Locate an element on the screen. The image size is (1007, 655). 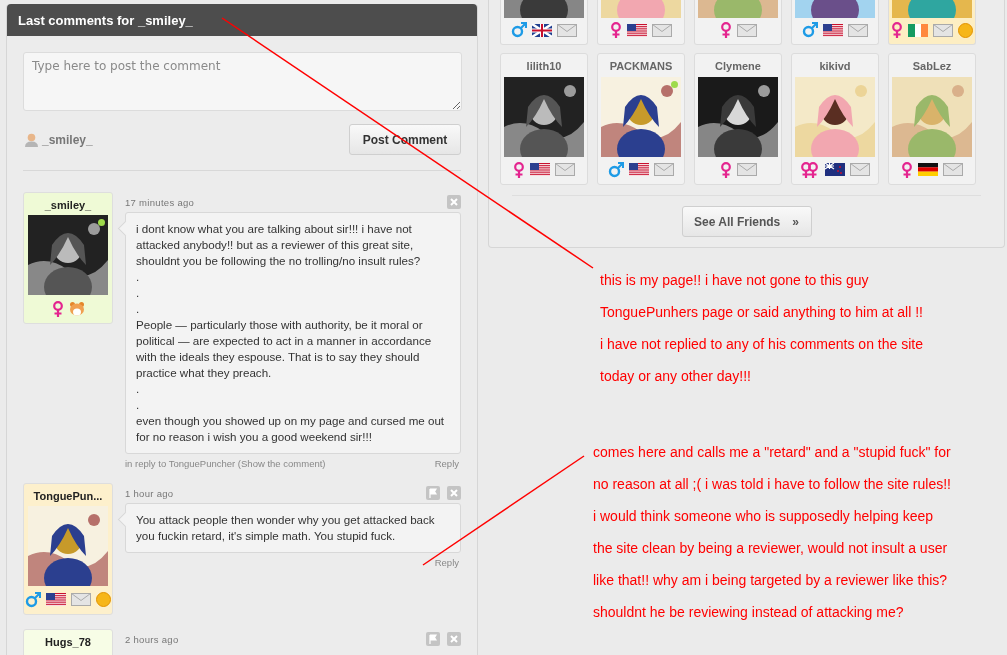
reply-note: in reply to TonguePuncher (Show the comment) is located at coordinates (225, 463).